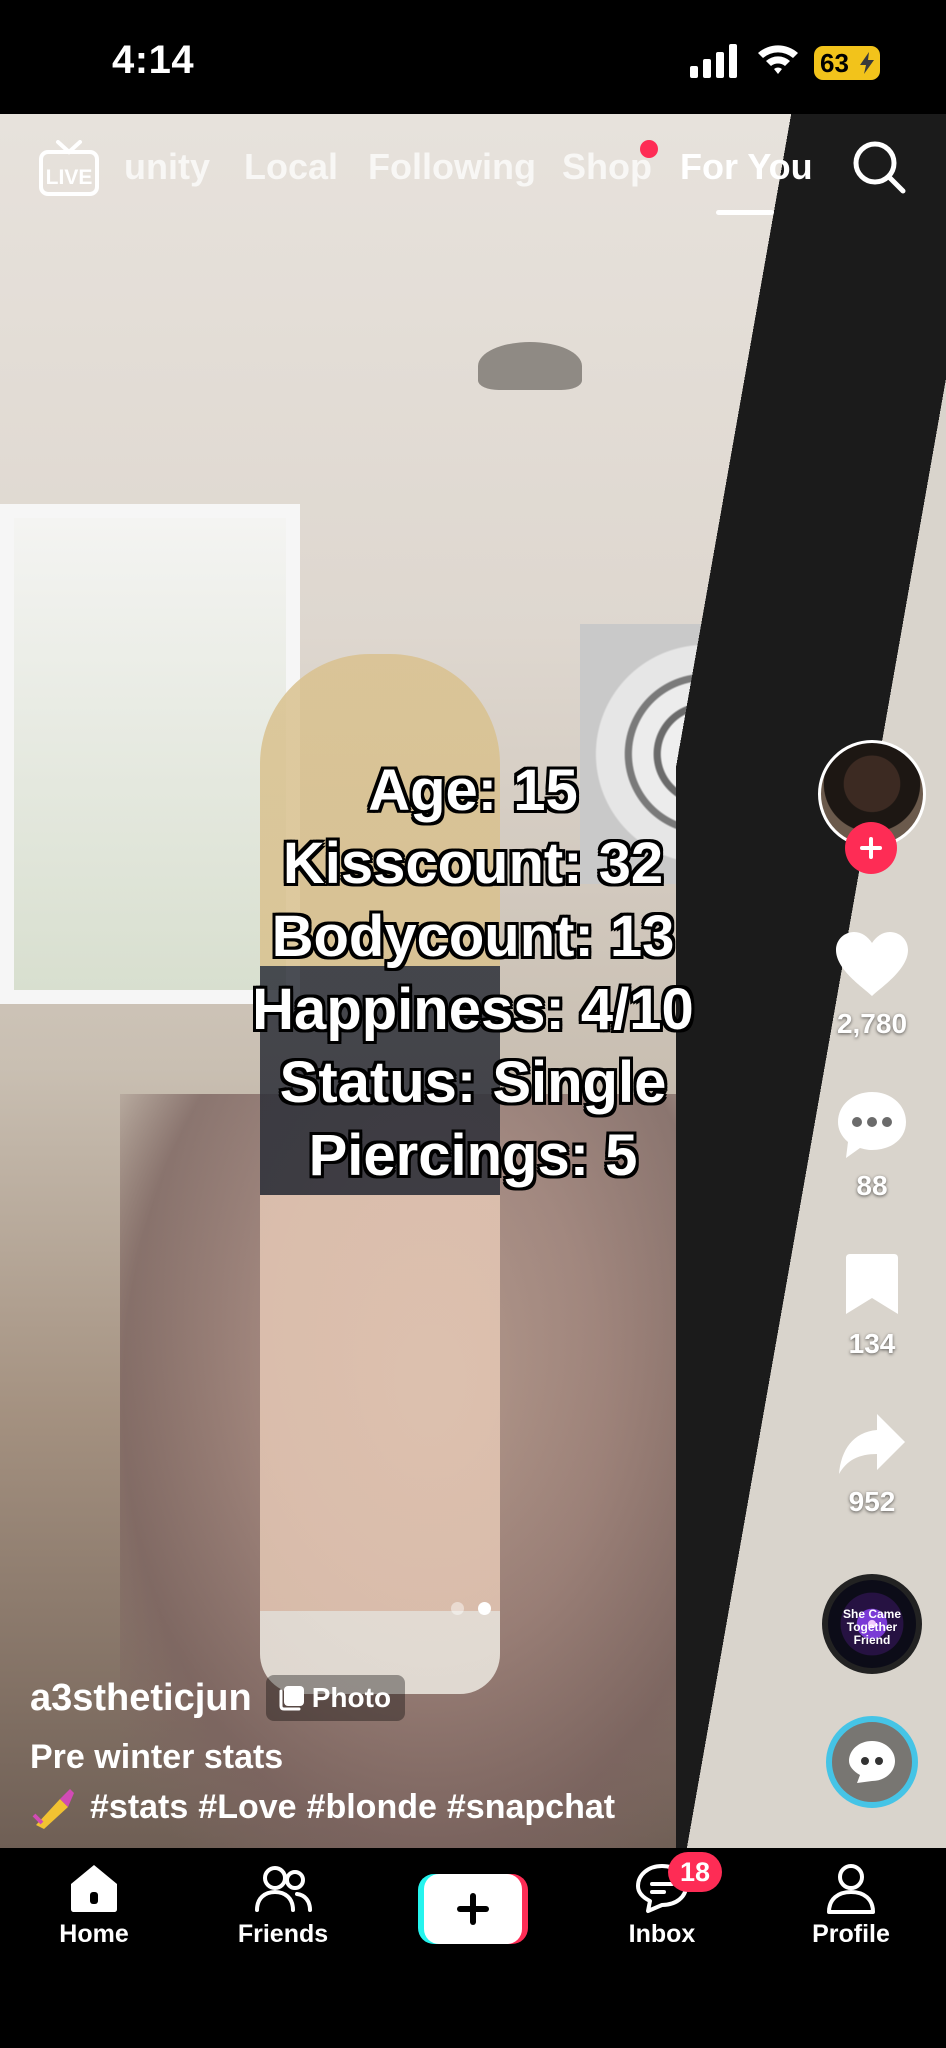 Image resolution: width=946 pixels, height=2048 pixels. I want to click on photo-badge: Photo, so click(335, 1698).